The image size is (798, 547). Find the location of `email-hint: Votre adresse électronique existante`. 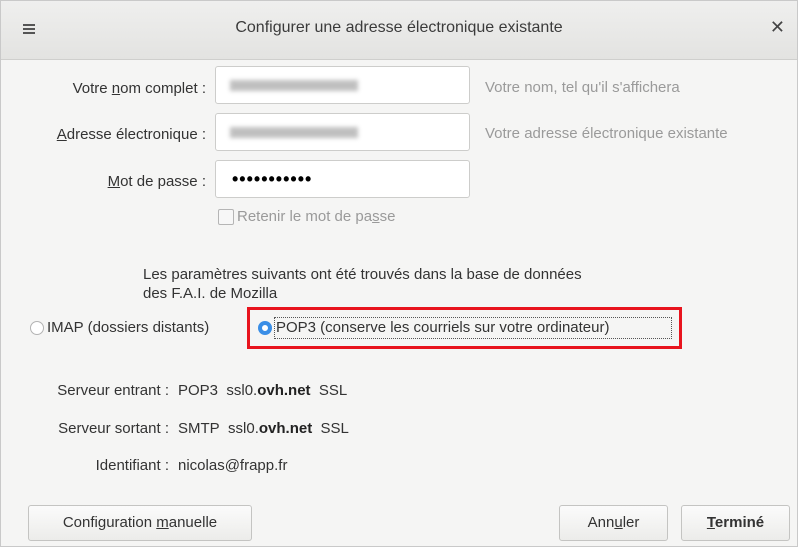

email-hint: Votre adresse électronique existante is located at coordinates (606, 133).